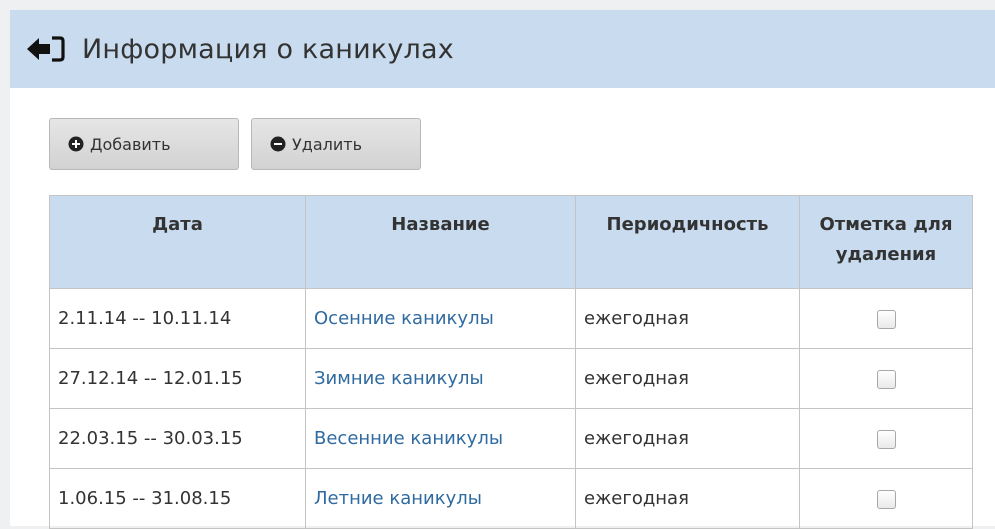 This screenshot has width=995, height=529. Describe the element at coordinates (278, 144) in the screenshot. I see `minus-circle-icon` at that location.